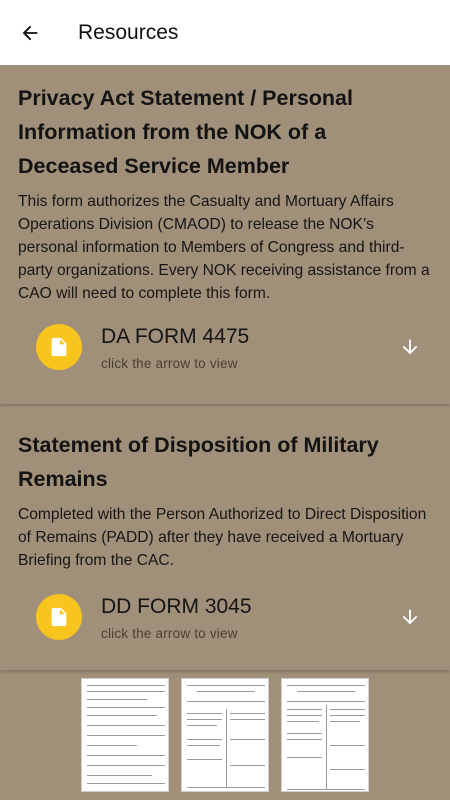 This screenshot has height=800, width=450. I want to click on form-name: DD FORM 3045, so click(176, 606).